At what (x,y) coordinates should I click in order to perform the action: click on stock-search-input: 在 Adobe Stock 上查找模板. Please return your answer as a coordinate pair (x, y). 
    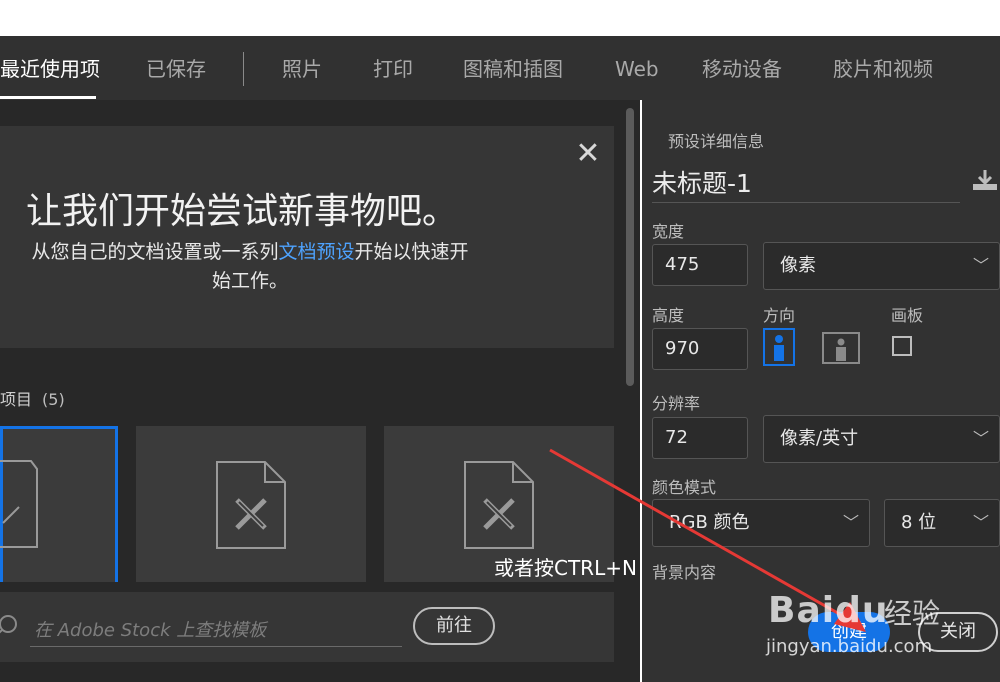
    Looking at the image, I should click on (150, 629).